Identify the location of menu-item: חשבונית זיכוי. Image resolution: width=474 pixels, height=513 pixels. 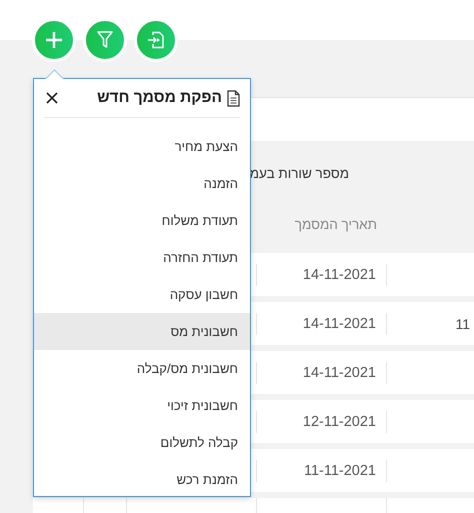
(142, 405).